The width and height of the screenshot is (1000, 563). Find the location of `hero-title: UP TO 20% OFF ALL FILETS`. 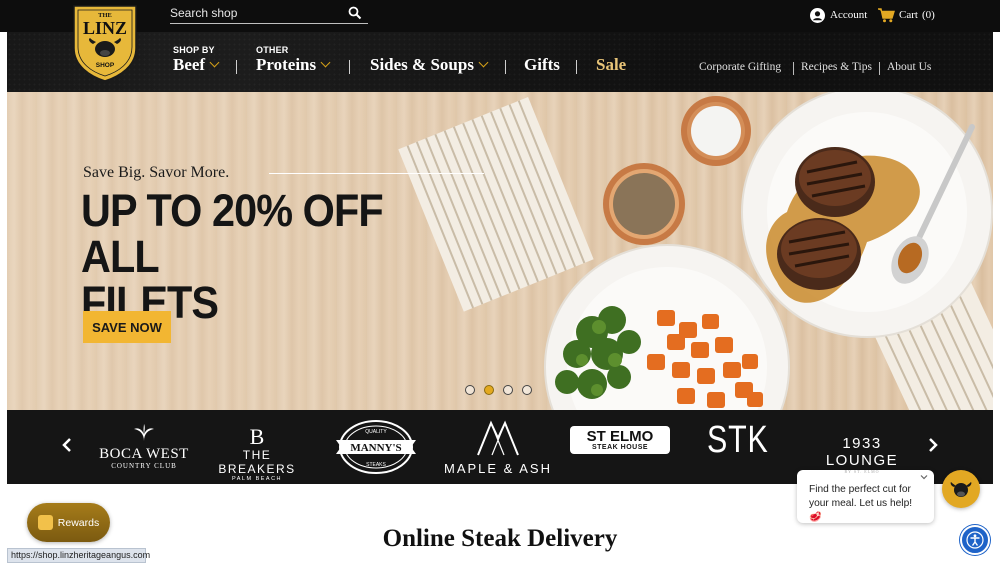

hero-title: UP TO 20% OFF ALL FILETS is located at coordinates (256, 257).